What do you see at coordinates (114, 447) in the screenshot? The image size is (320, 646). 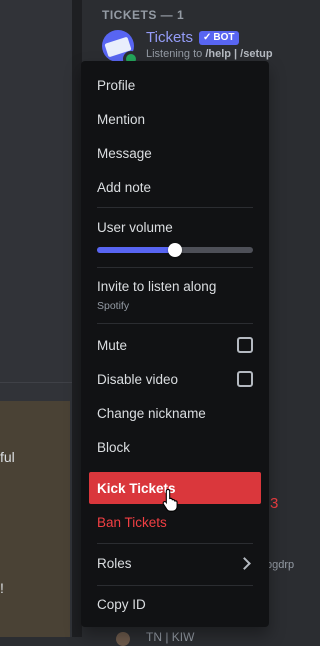 I see `menu-item-label: Block` at bounding box center [114, 447].